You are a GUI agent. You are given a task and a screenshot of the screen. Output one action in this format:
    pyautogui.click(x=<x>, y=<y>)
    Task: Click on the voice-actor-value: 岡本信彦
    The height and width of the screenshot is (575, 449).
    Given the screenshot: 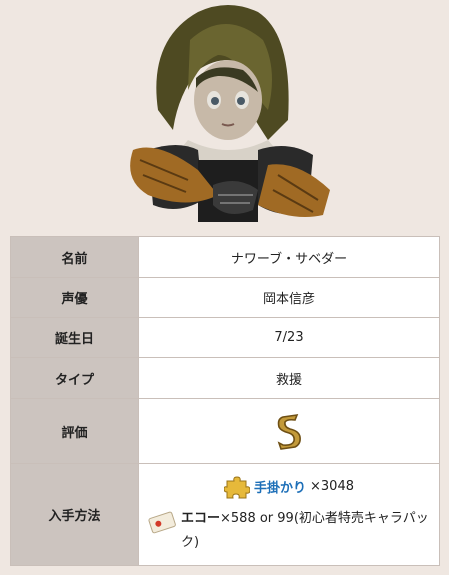 What is the action you would take?
    pyautogui.click(x=289, y=297)
    